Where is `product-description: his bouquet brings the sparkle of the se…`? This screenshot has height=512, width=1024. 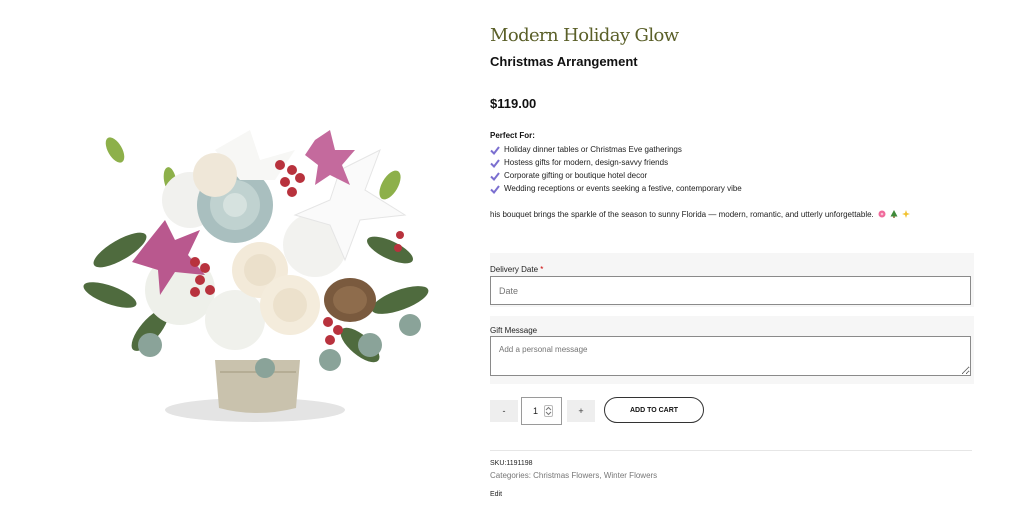
product-description: his bouquet brings the sparkle of the se… is located at coordinates (710, 214).